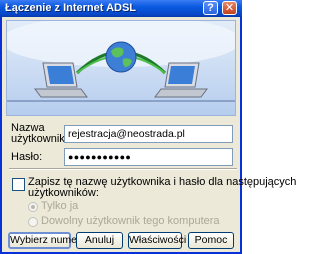 The image size is (320, 254). What do you see at coordinates (121, 57) in the screenshot?
I see `globe-icon` at bounding box center [121, 57].